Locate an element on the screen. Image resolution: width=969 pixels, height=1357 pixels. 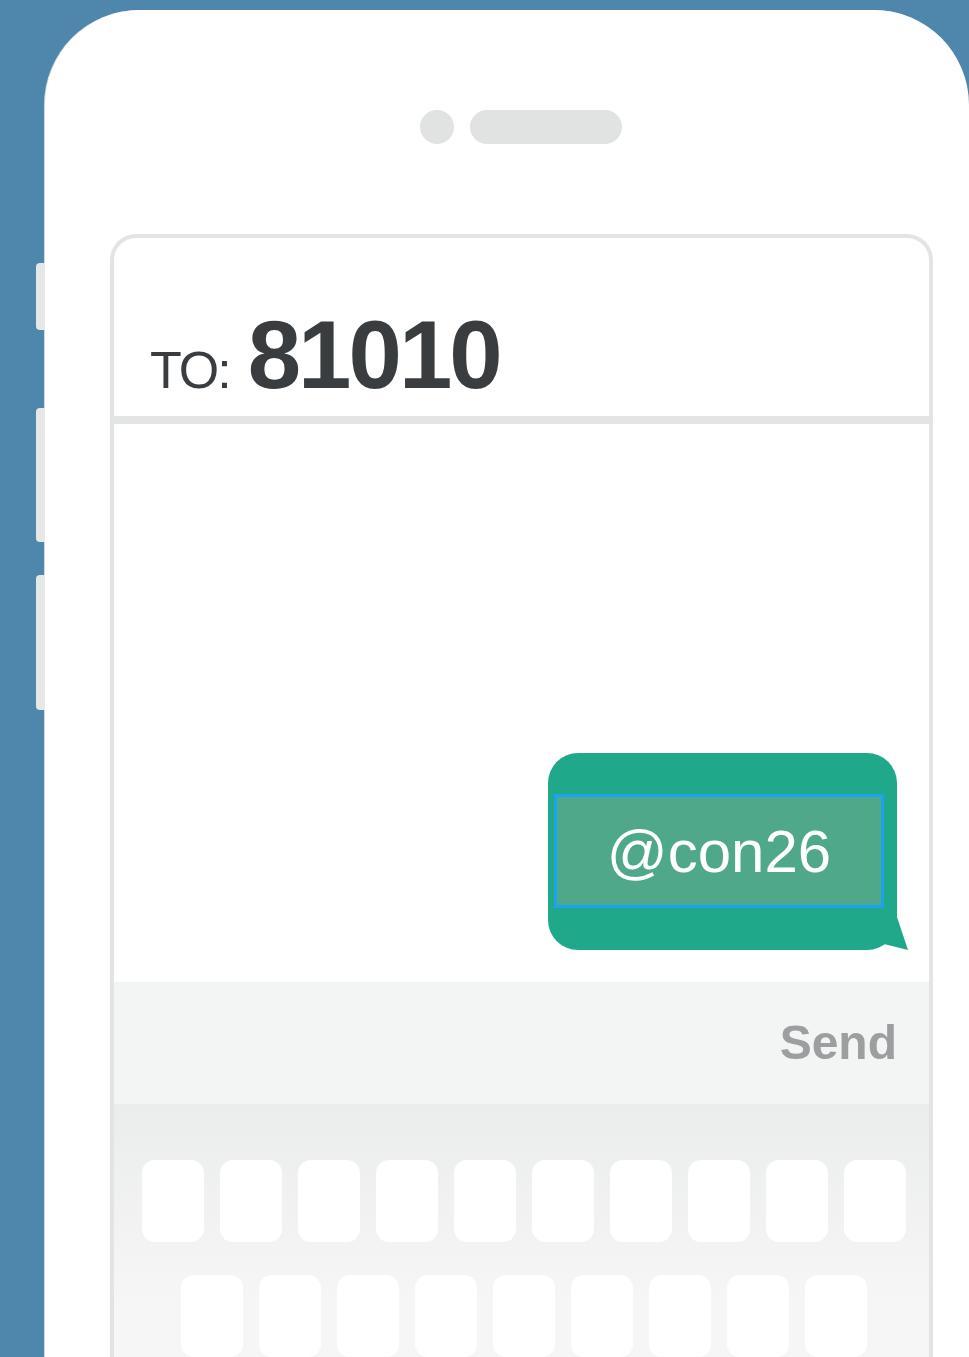
message-text: @con26 is located at coordinates (719, 851).